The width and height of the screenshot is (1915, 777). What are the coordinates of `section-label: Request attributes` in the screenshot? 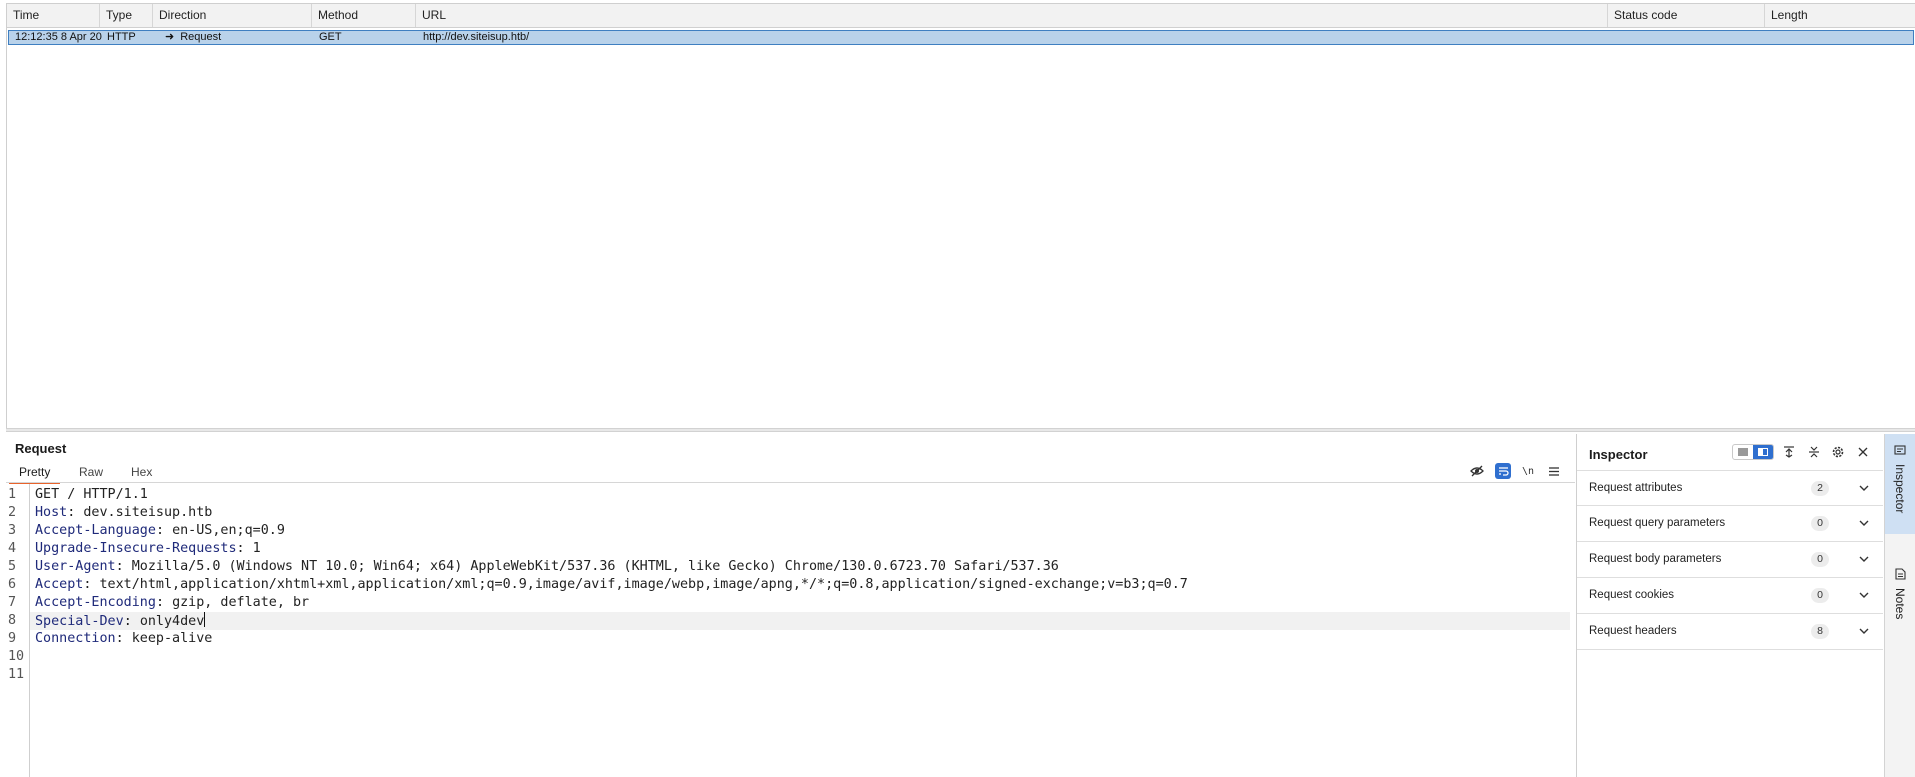 It's located at (1636, 488).